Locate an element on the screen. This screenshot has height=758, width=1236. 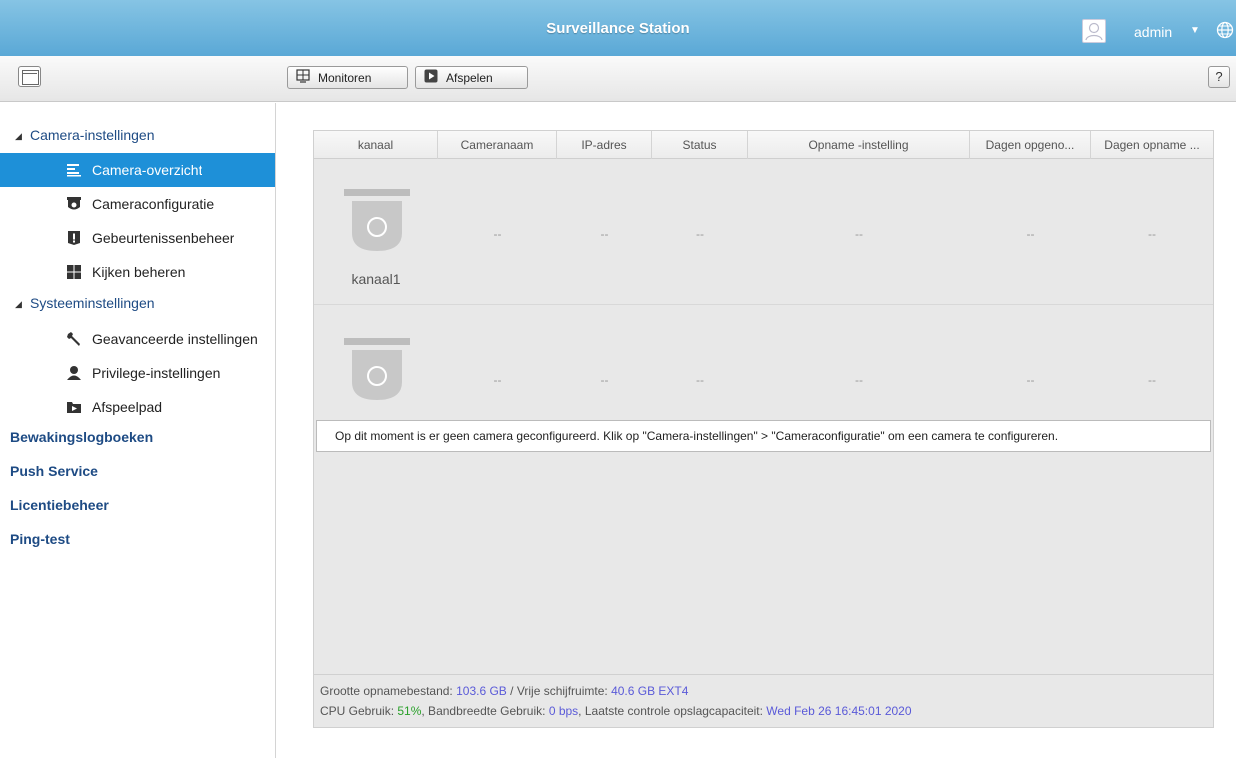
sidebar-link-surveillance-logs: Bewakingslogboeken is located at coordinates (81, 437).